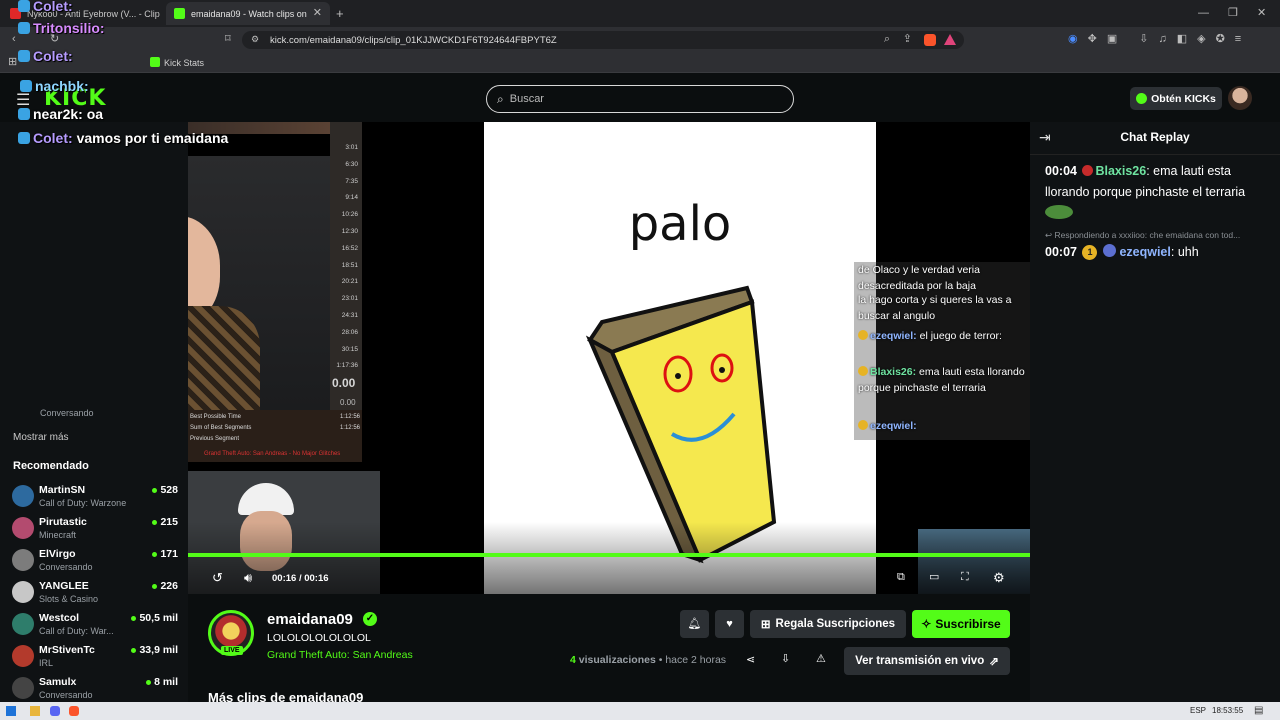 The width and height of the screenshot is (1280, 720). Describe the element at coordinates (765, 625) in the screenshot. I see `gift-icon: ⊞` at that location.